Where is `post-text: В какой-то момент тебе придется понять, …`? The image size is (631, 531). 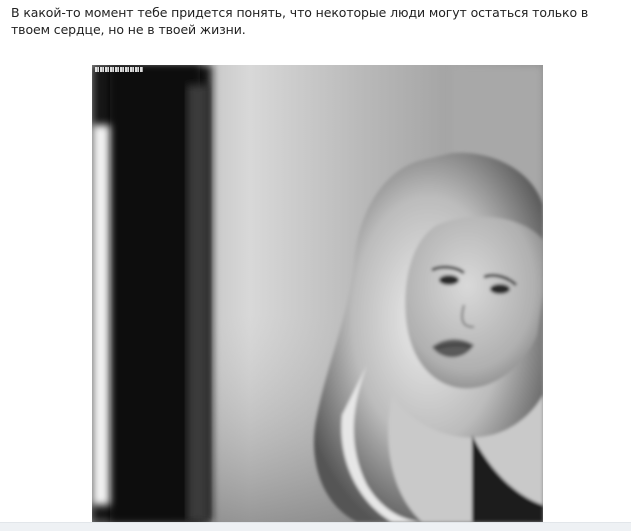 post-text: В какой-то момент тебе придется понять, … is located at coordinates (300, 21).